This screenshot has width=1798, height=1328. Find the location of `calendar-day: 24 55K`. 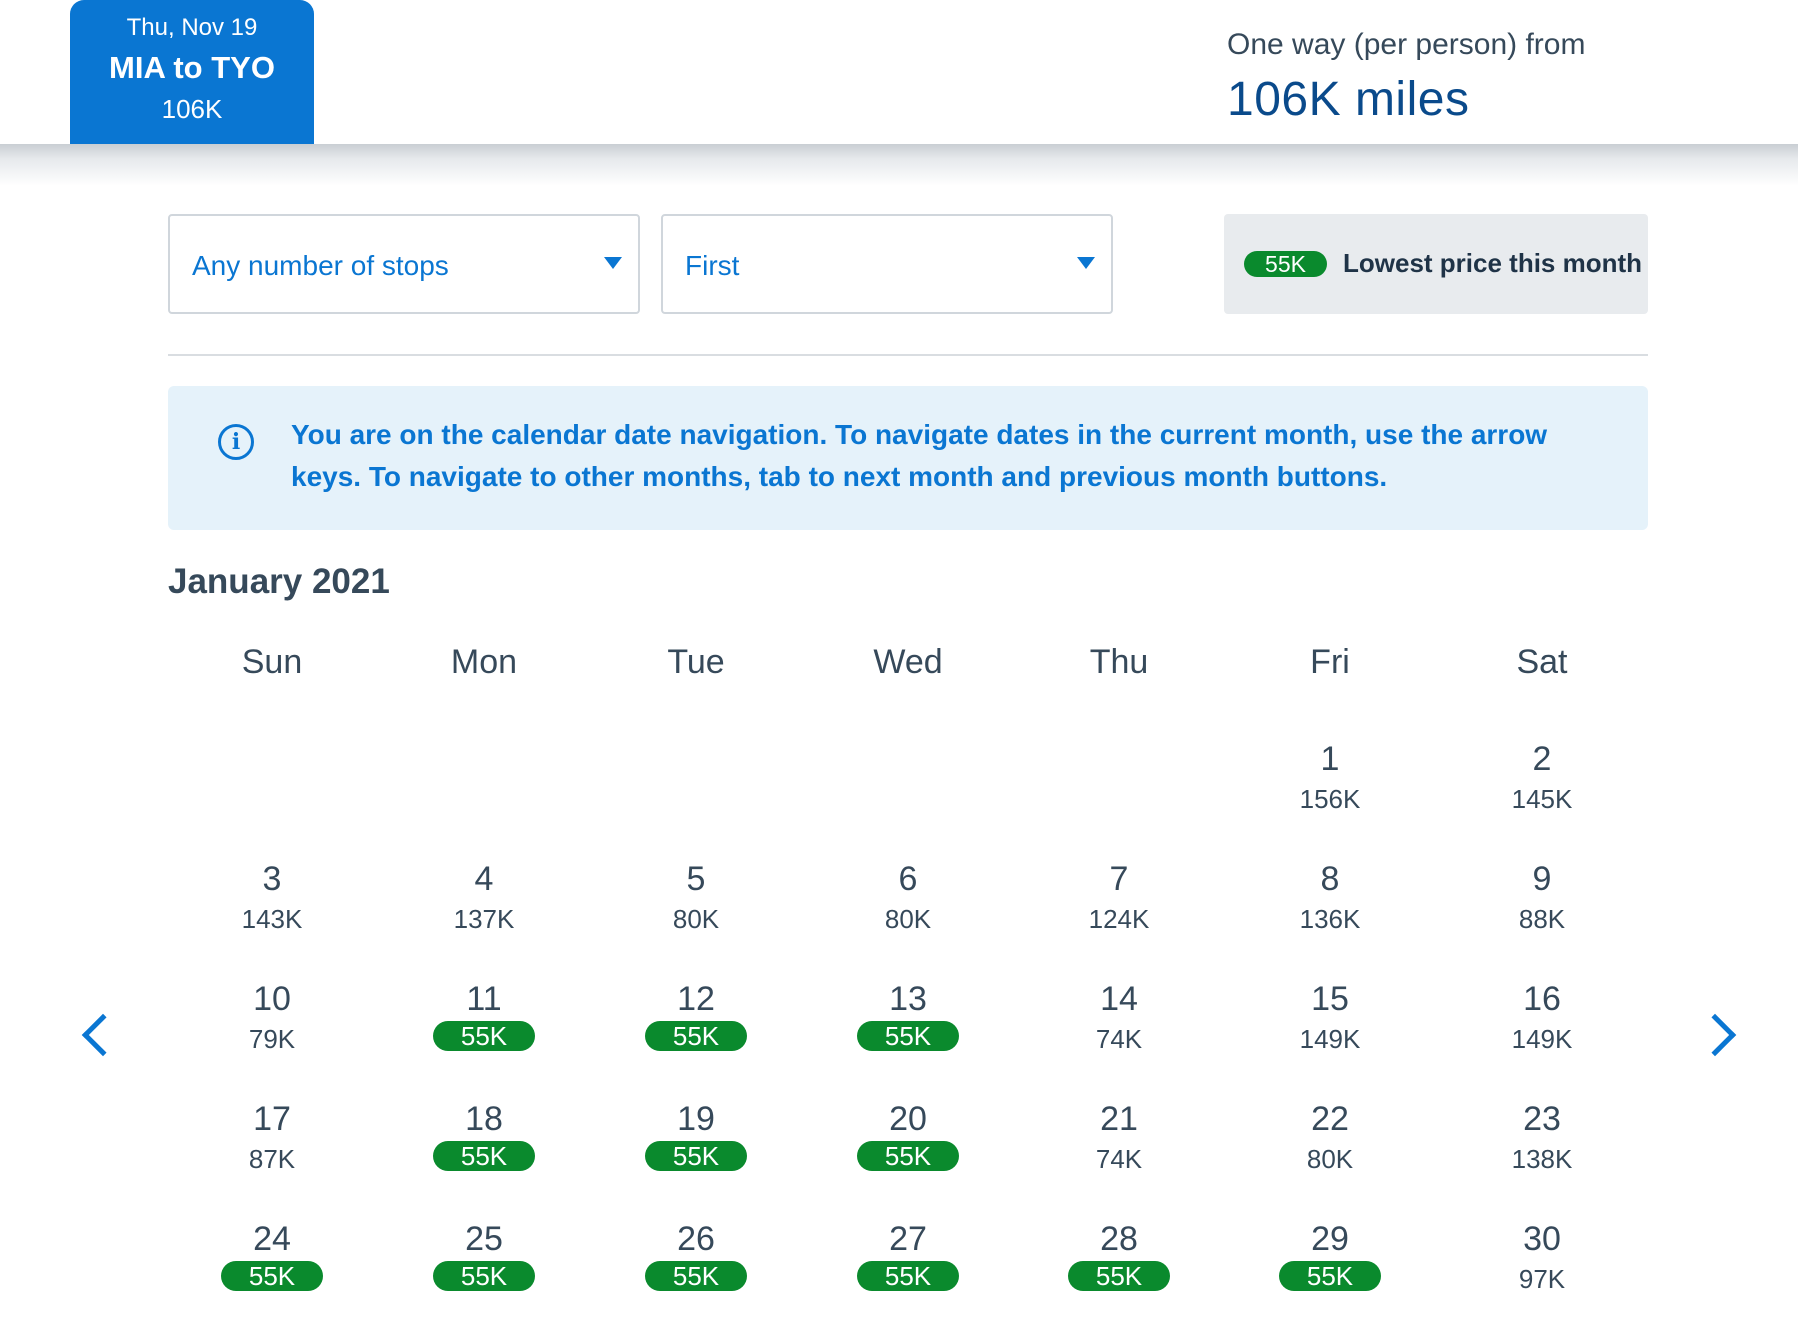

calendar-day: 24 55K is located at coordinates (272, 1270).